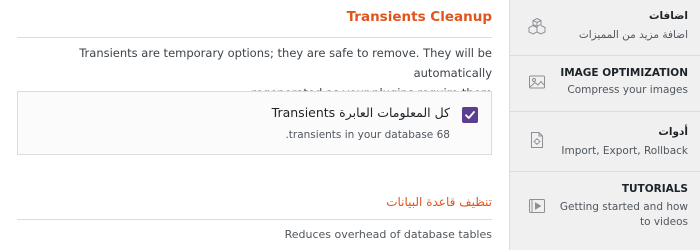 This screenshot has height=250, width=700. What do you see at coordinates (624, 151) in the screenshot?
I see `sidebar-item-subtitle: Import, Export, Rollback` at bounding box center [624, 151].